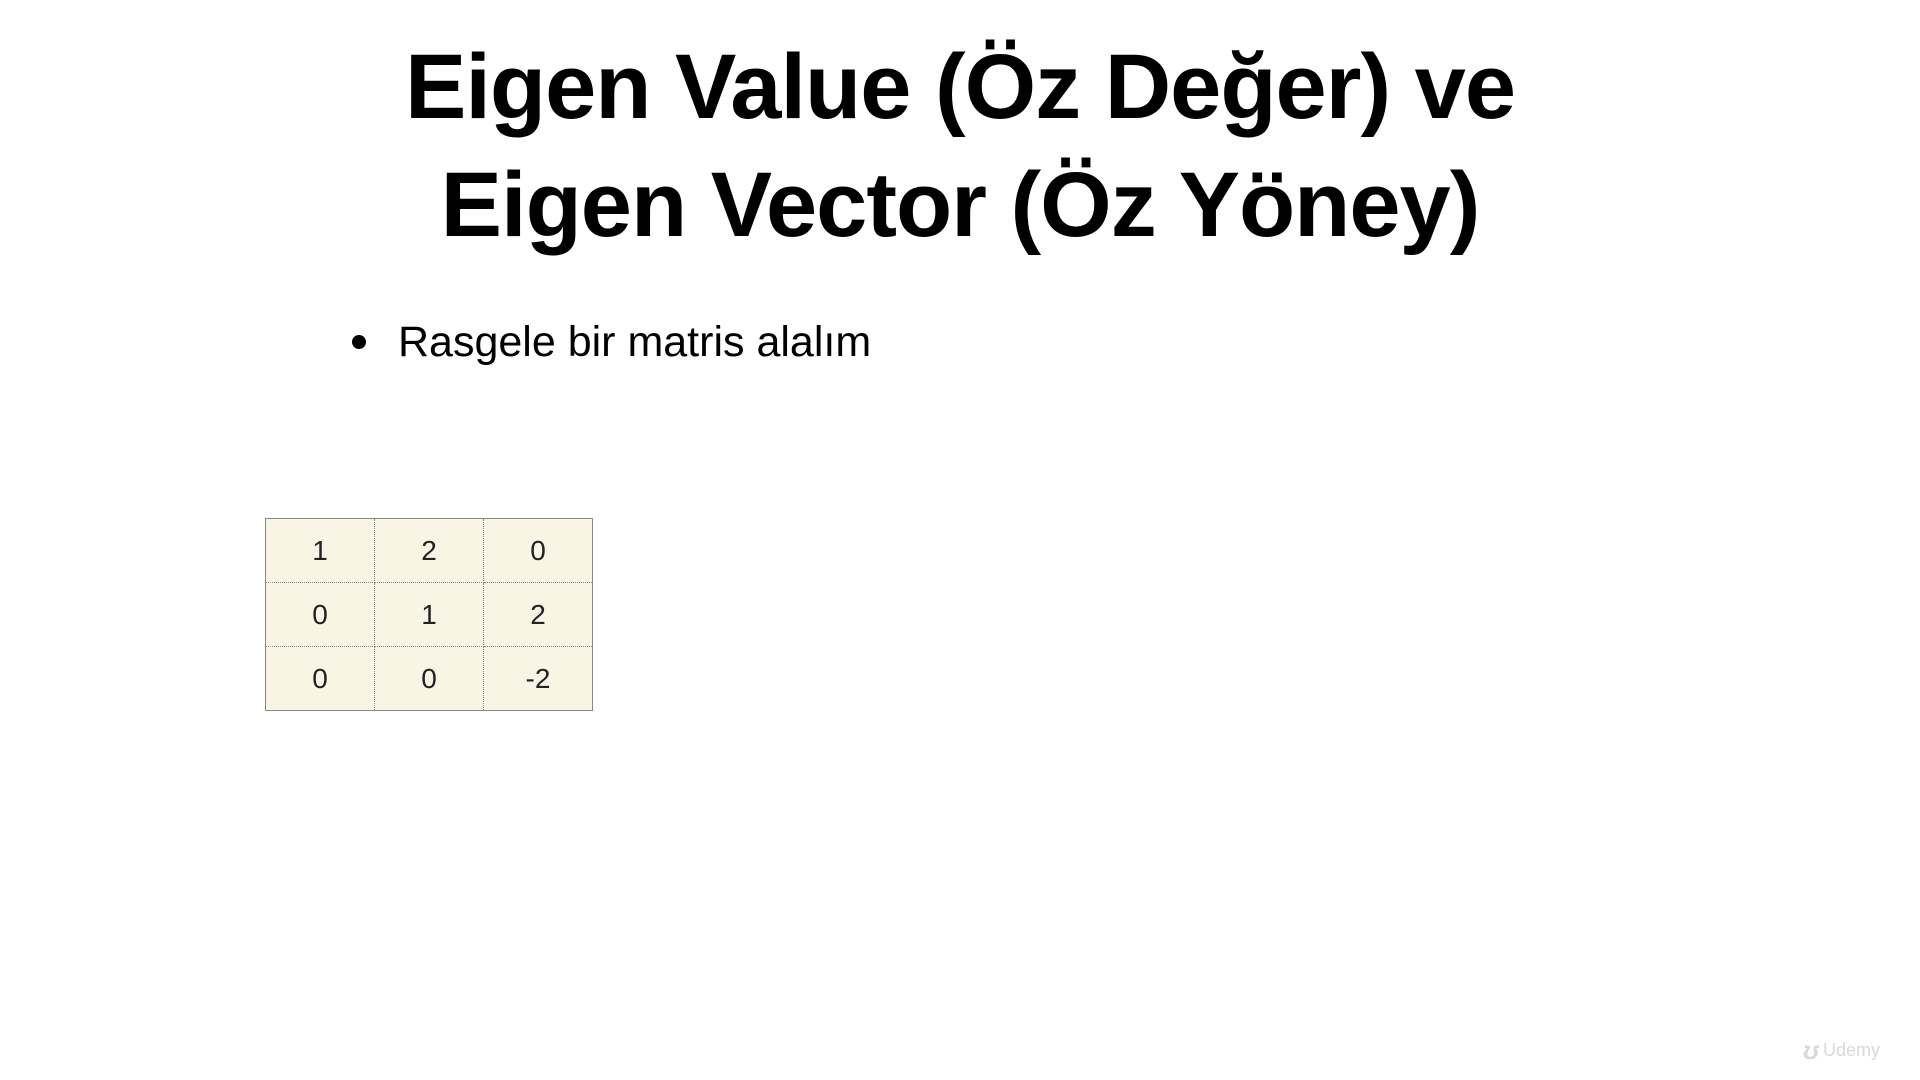 This screenshot has height=1080, width=1920. Describe the element at coordinates (359, 342) in the screenshot. I see `bullet-icon` at that location.